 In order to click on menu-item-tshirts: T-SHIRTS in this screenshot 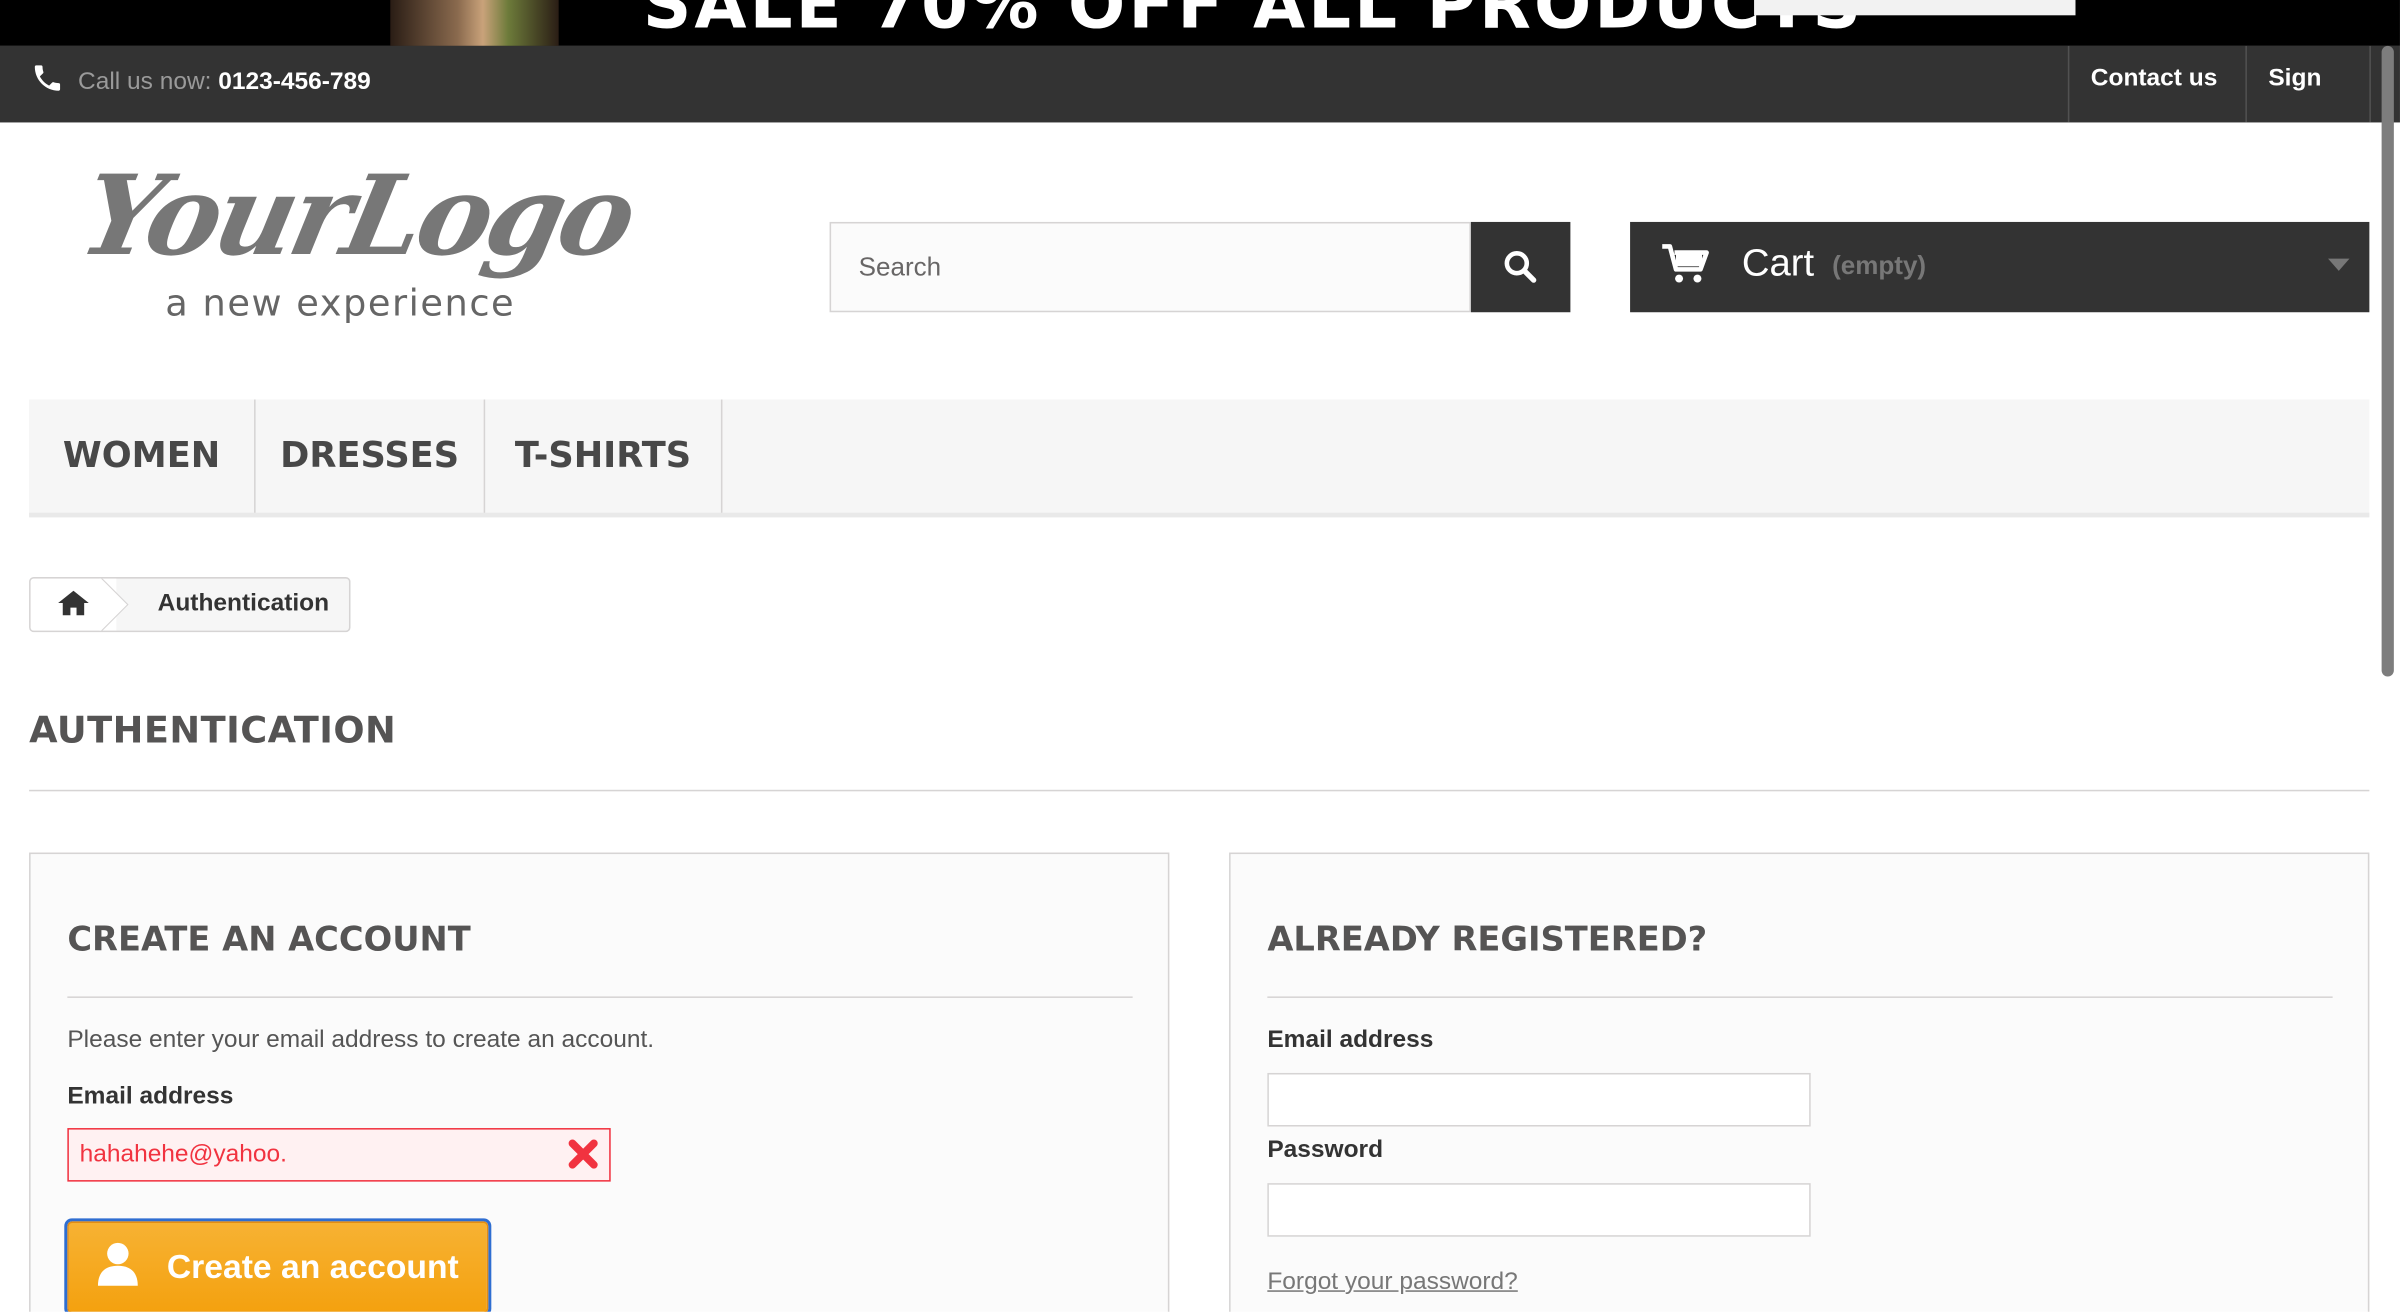, I will do `click(604, 456)`.